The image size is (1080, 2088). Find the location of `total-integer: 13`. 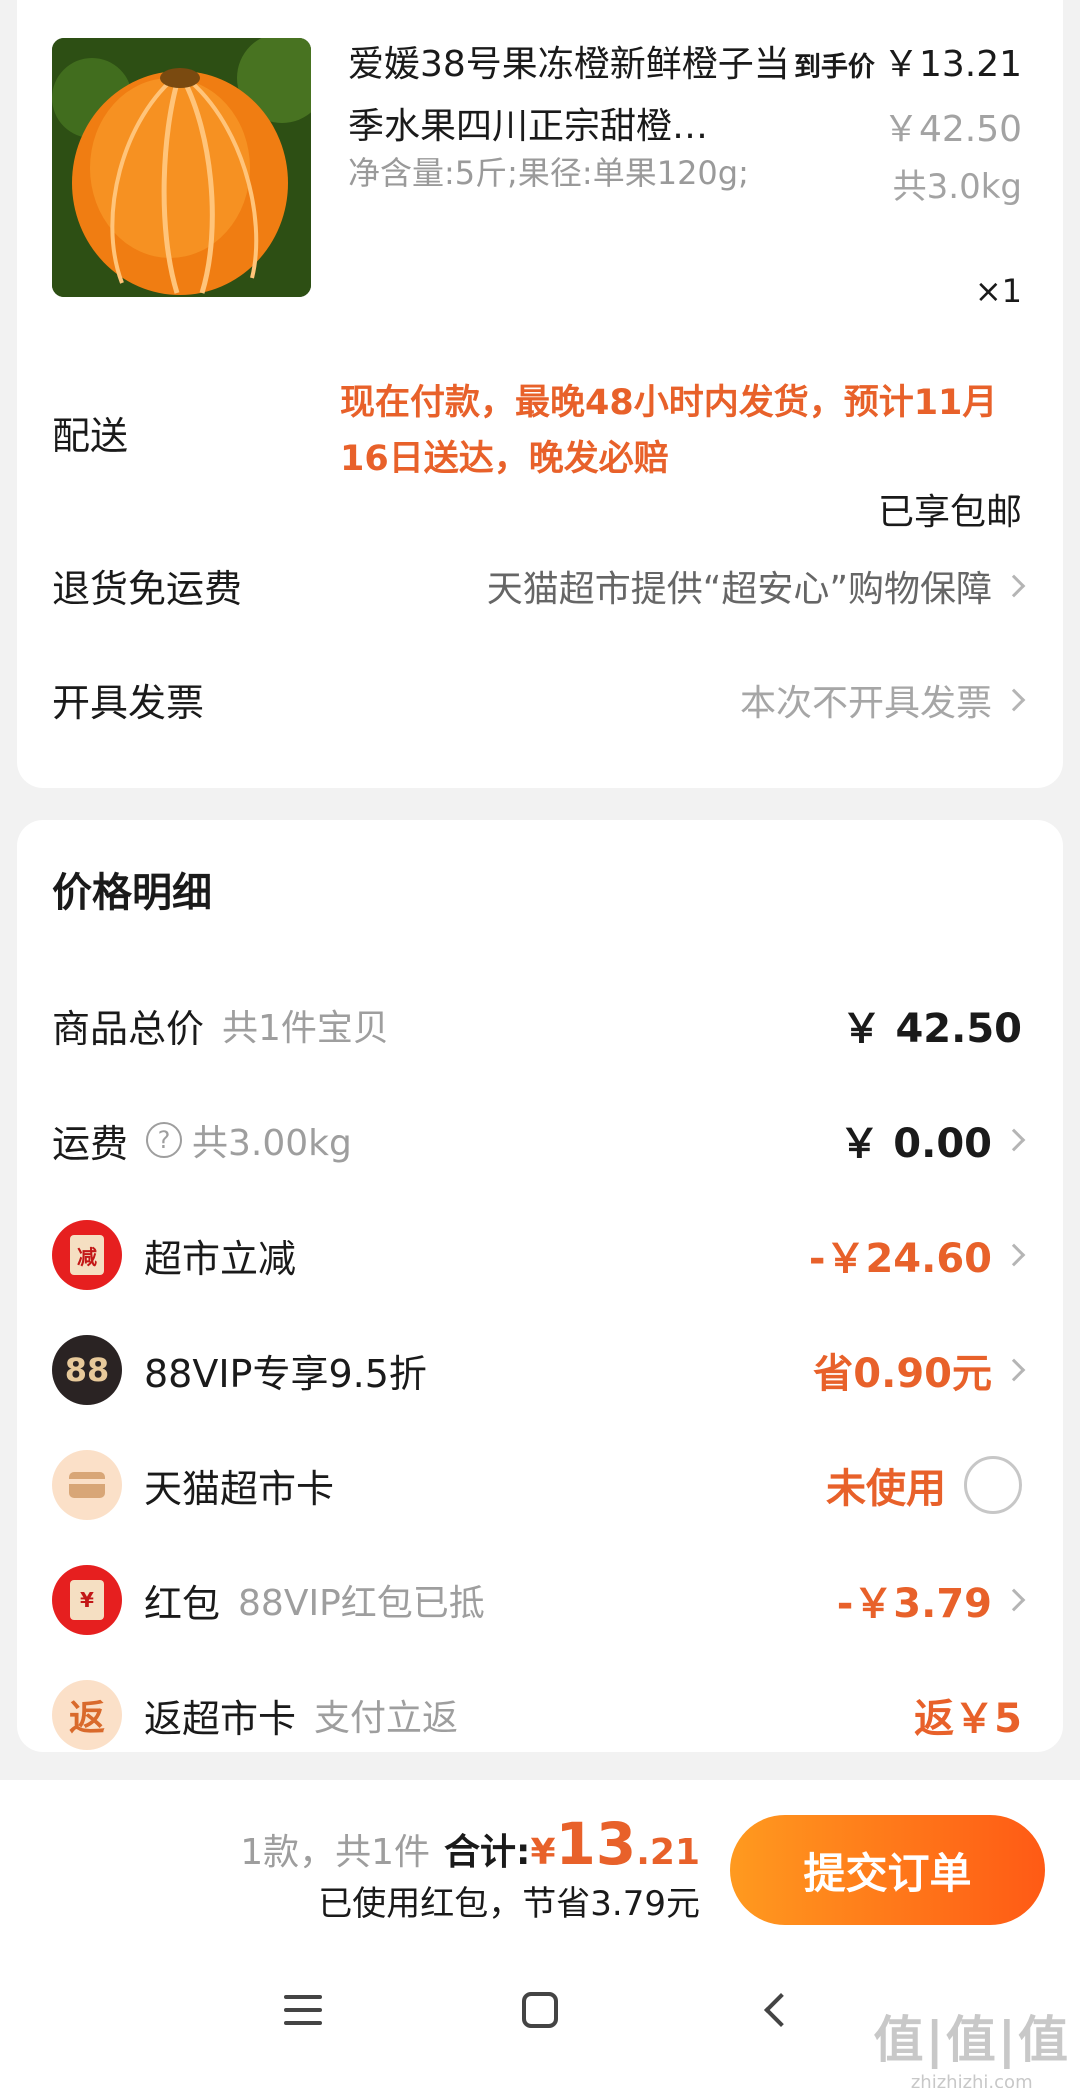

total-integer: 13 is located at coordinates (596, 1844).